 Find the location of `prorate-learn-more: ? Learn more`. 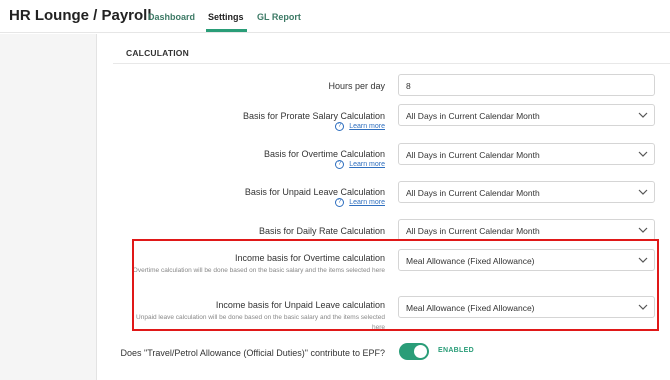

prorate-learn-more: ? Learn more is located at coordinates (360, 126).